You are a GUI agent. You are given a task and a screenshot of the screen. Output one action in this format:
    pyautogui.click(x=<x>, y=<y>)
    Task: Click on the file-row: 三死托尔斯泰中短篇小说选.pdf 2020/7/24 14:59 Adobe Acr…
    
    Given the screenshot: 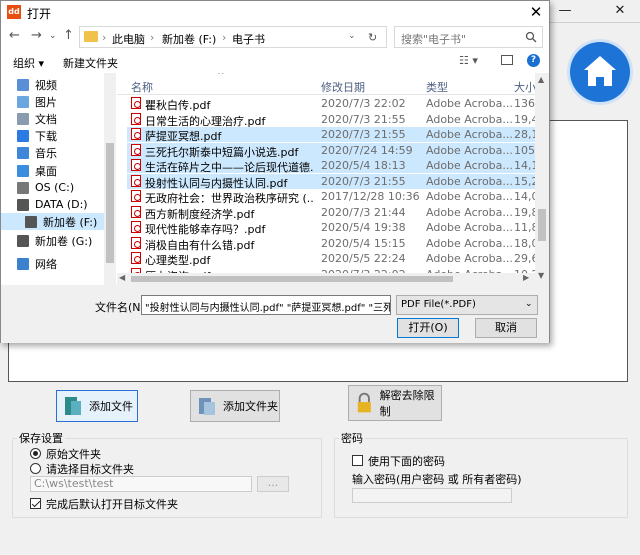 What is the action you would take?
    pyautogui.click(x=338, y=150)
    